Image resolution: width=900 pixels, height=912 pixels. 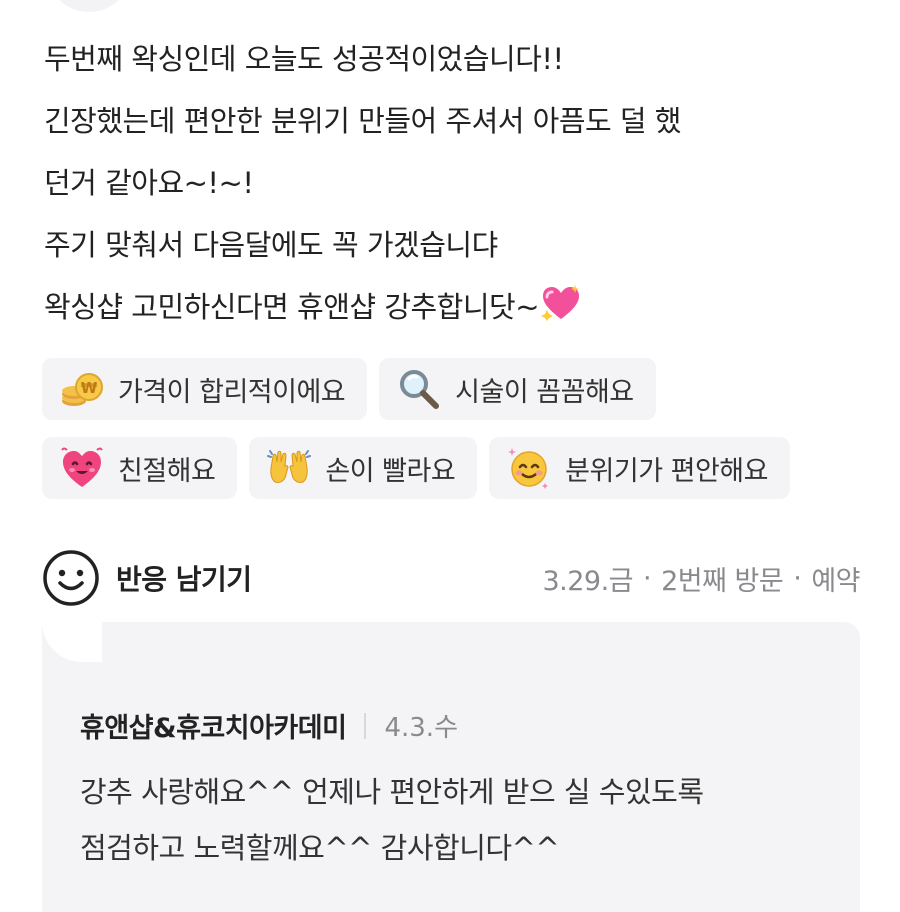 What do you see at coordinates (232, 392) in the screenshot?
I see `keyword-label: 가격이 합리적이에요` at bounding box center [232, 392].